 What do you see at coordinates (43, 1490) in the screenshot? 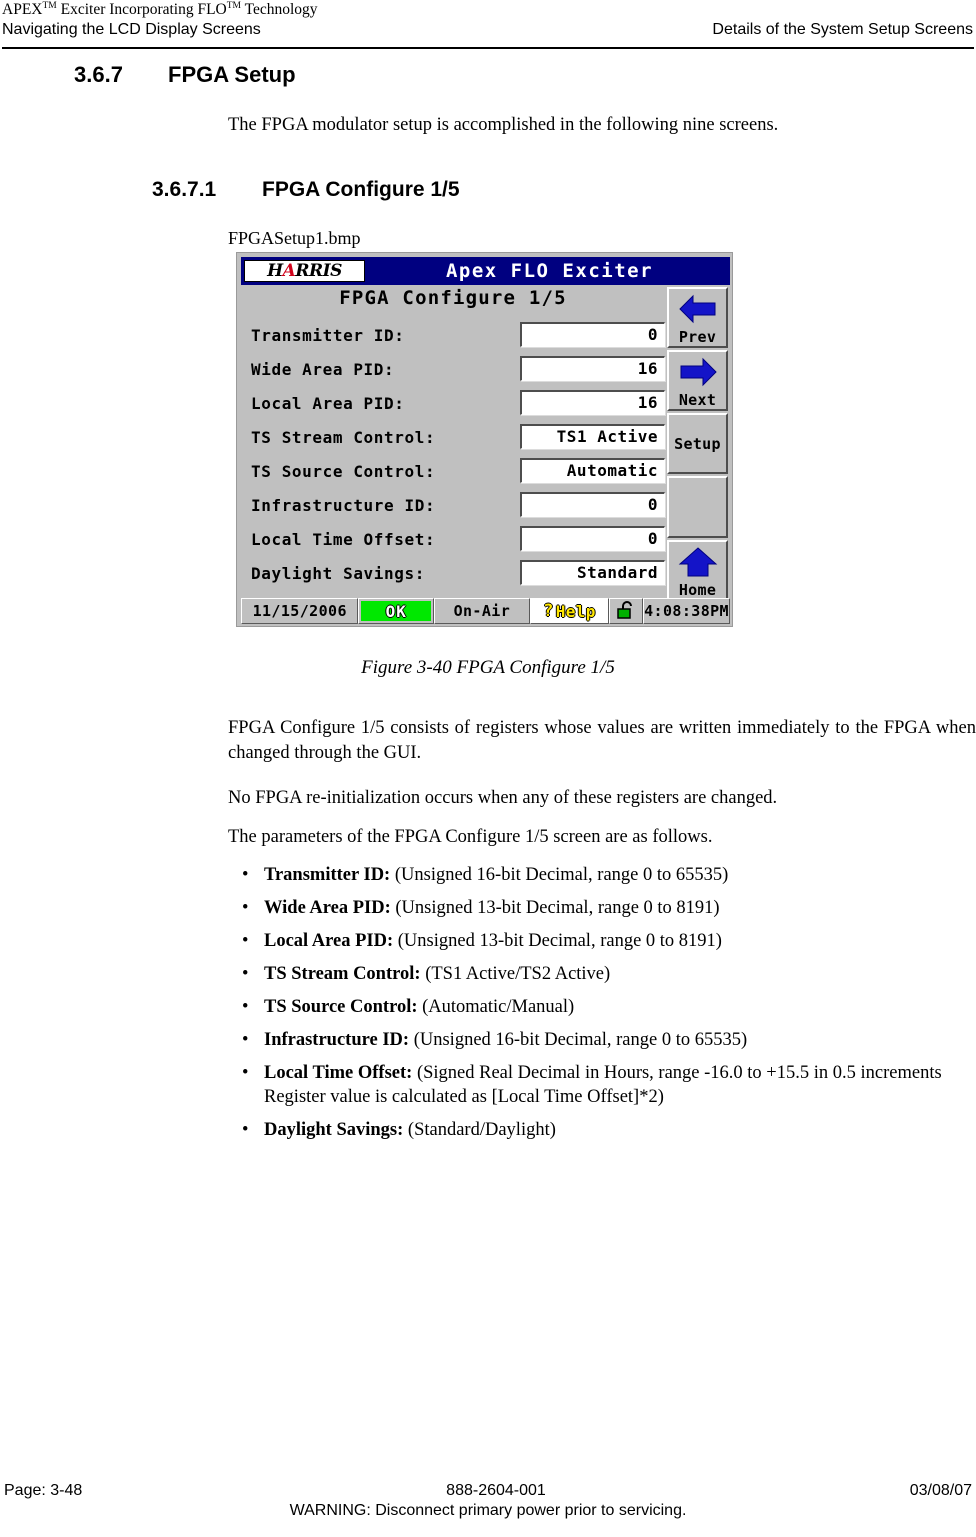
I see `footer-page-number: Page: 3-48` at bounding box center [43, 1490].